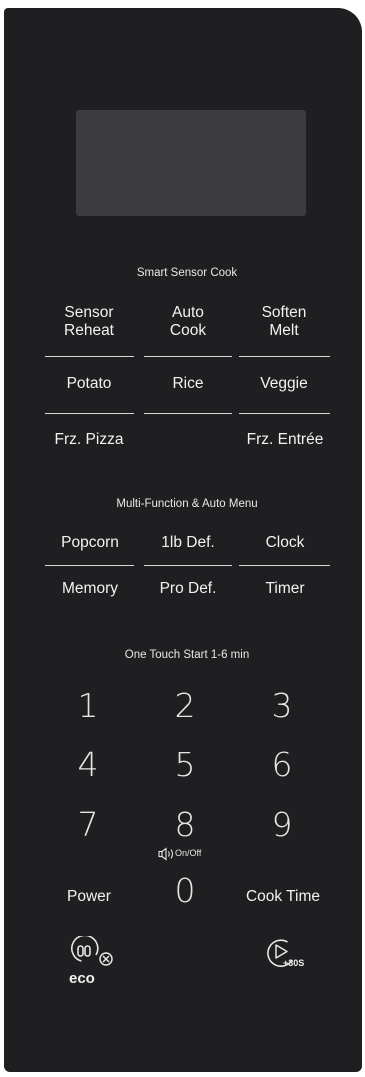 This screenshot has height=1077, width=365. I want to click on sound-on-off-label: On/Off, so click(188, 853).